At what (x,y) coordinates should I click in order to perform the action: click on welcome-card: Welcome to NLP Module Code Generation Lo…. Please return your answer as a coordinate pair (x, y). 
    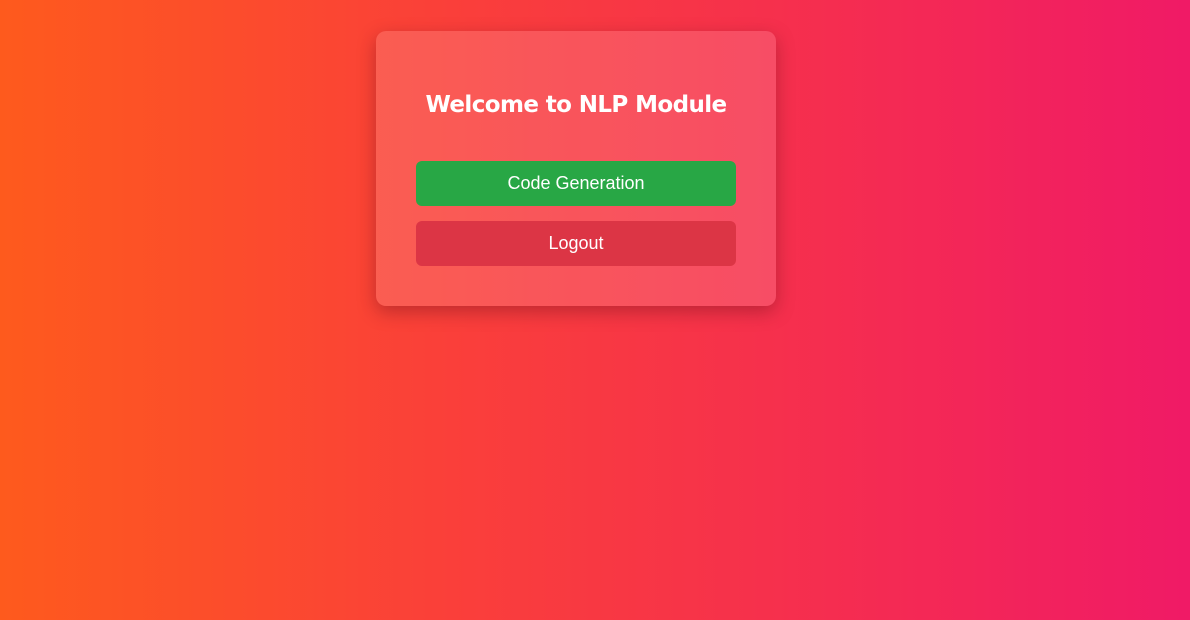
    Looking at the image, I should click on (576, 168).